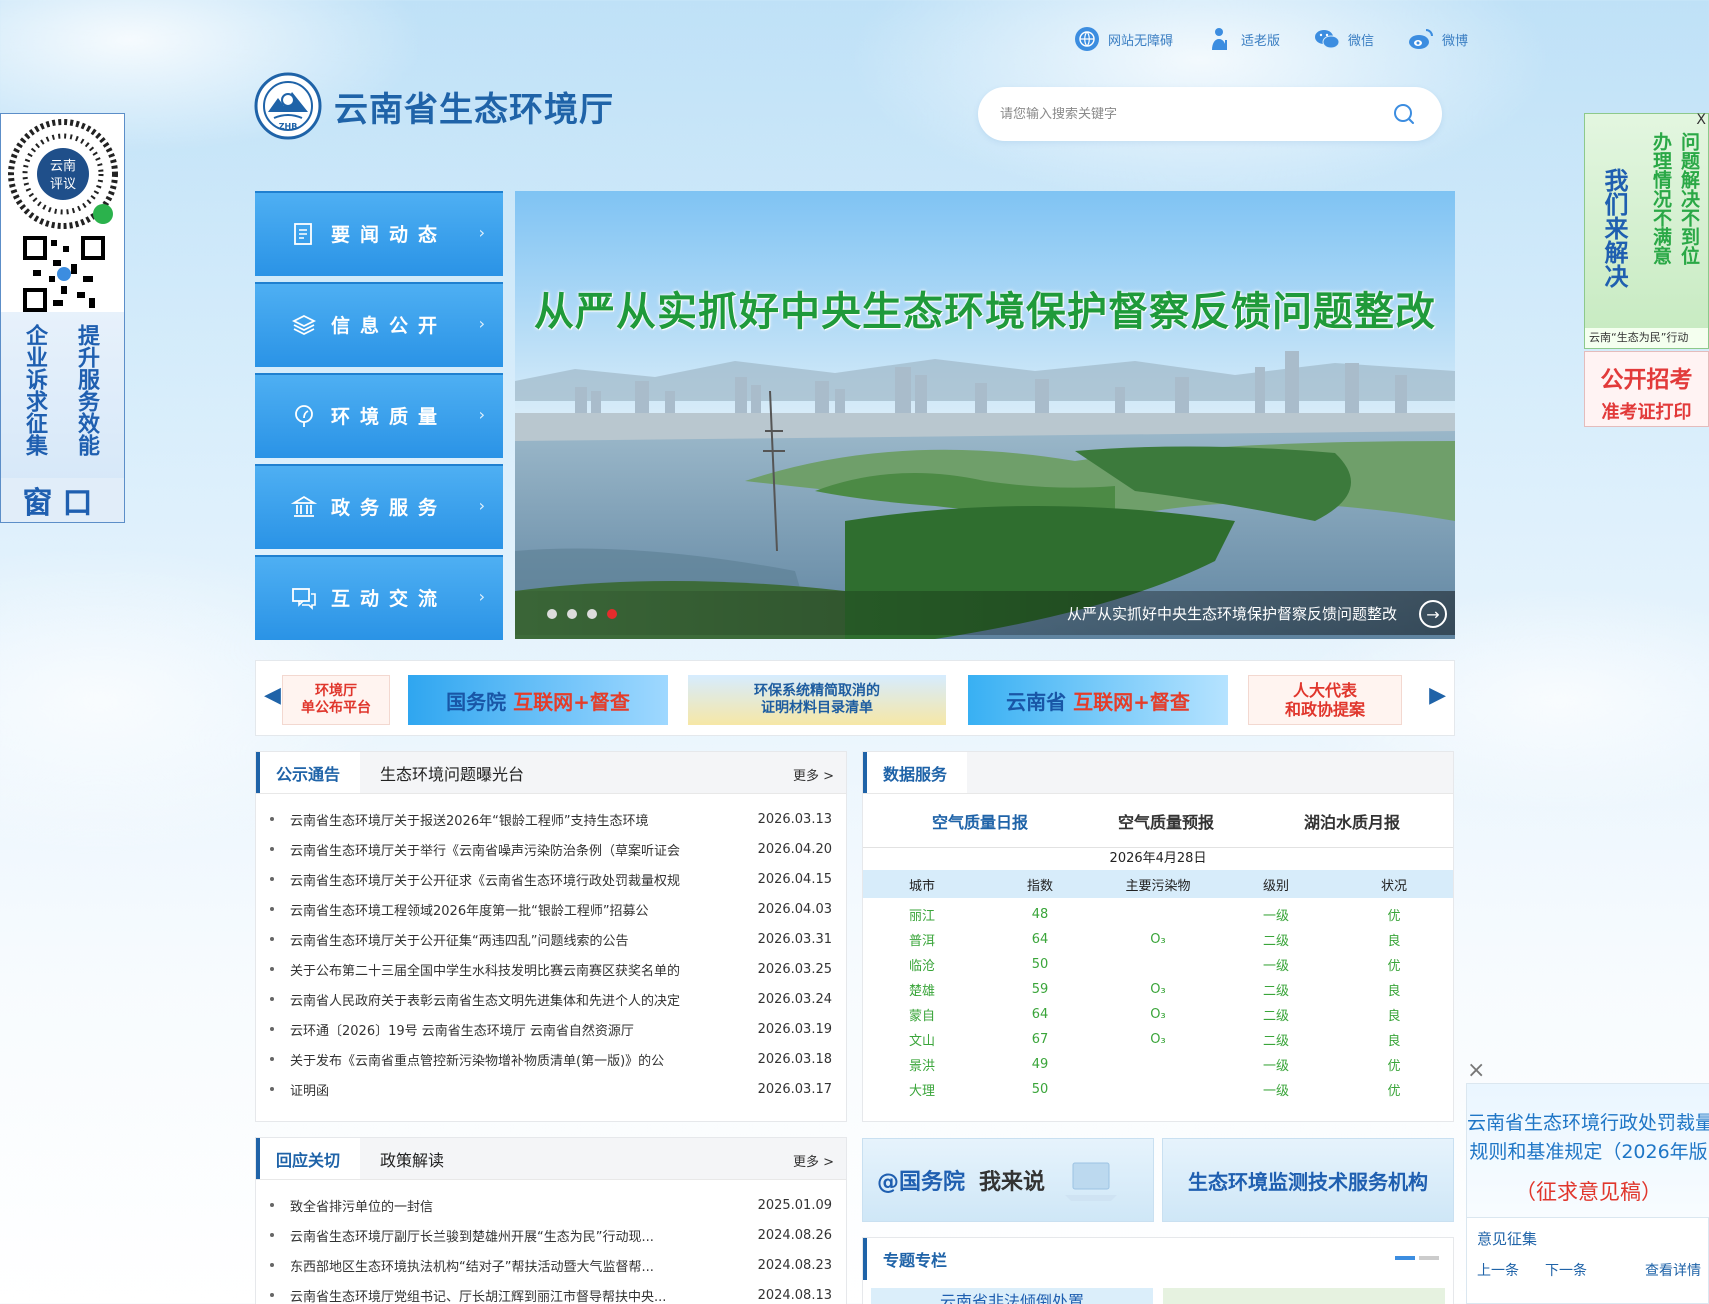  Describe the element at coordinates (1646, 389) in the screenshot. I see `float-right-exam-ad: 公开招考 准考证打印` at that location.